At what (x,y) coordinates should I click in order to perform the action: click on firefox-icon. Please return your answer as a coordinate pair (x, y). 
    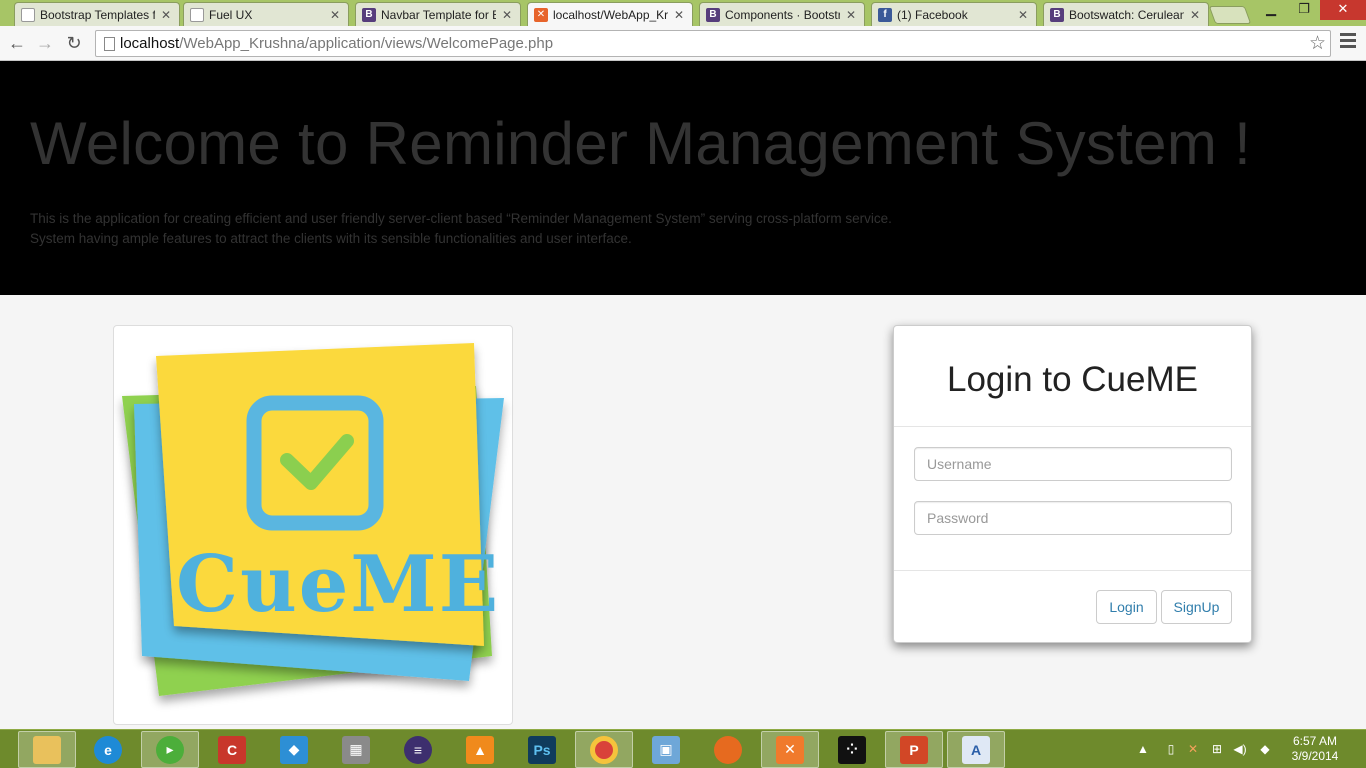
    Looking at the image, I should click on (728, 749).